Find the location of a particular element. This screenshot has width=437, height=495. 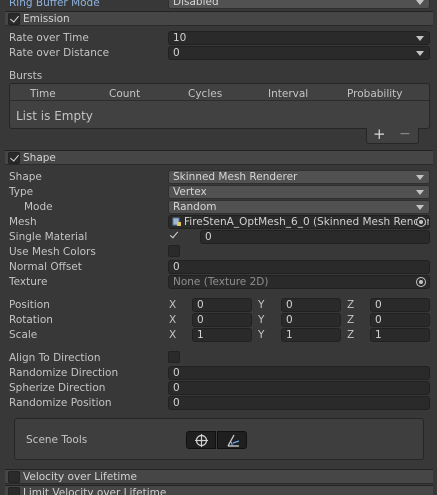

normal-offset-value: 0 is located at coordinates (176, 267).